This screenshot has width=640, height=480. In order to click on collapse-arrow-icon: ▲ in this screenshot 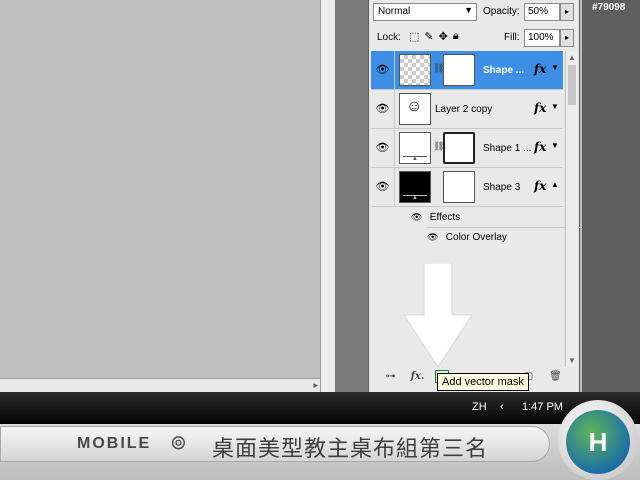, I will do `click(555, 184)`.